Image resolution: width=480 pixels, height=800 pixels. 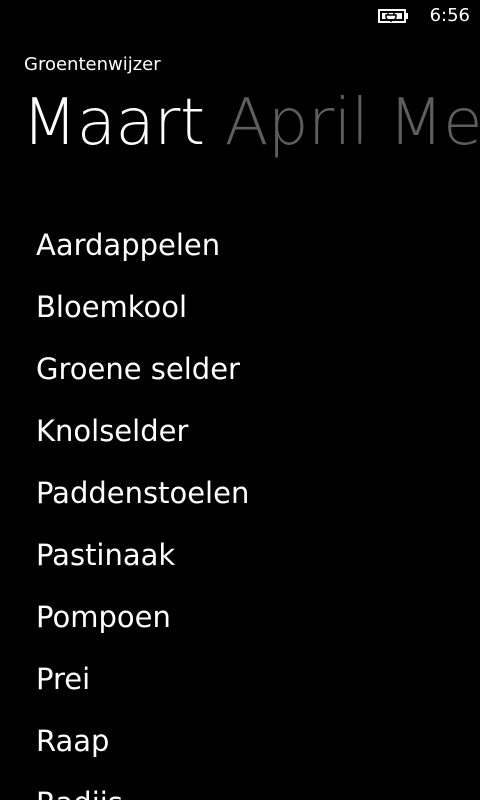 I want to click on list-item-bloemkool: Bloemkool, so click(x=246, y=307).